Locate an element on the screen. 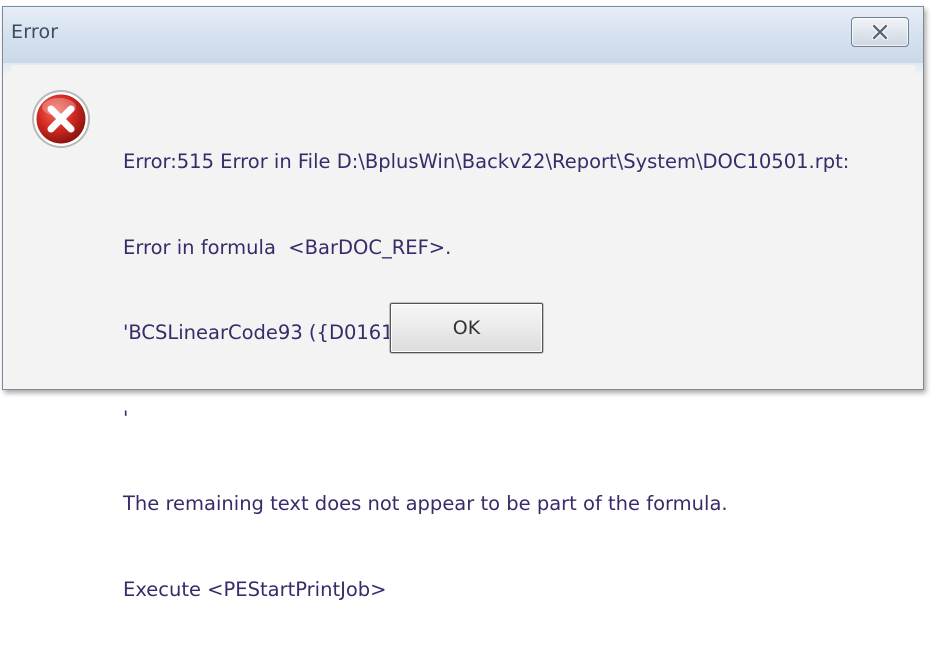 Image resolution: width=933 pixels, height=661 pixels. title-bar: Error is located at coordinates (463, 35).